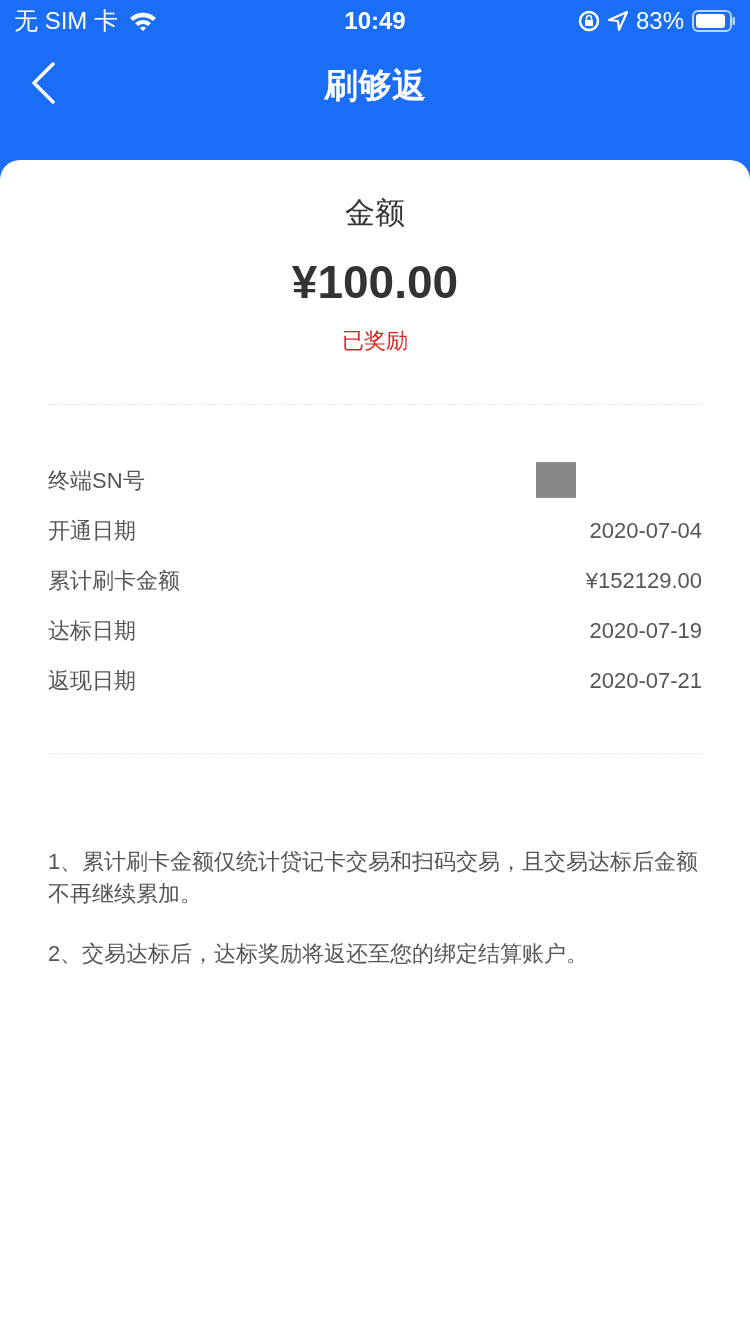  I want to click on battery-percent-text: 83%, so click(659, 21).